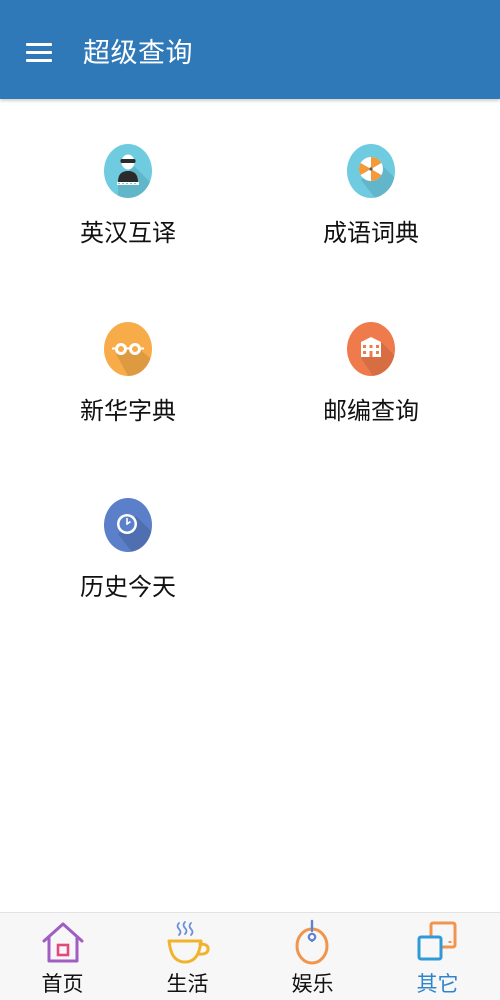 The image size is (500, 1000). I want to click on tab-home: 首页, so click(62, 956).